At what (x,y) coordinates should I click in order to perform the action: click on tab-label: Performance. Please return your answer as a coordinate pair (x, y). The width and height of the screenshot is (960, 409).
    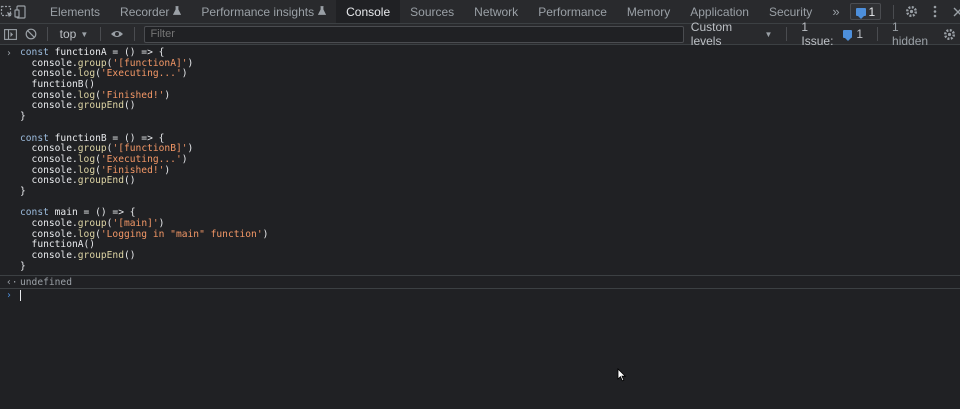
    Looking at the image, I should click on (572, 11).